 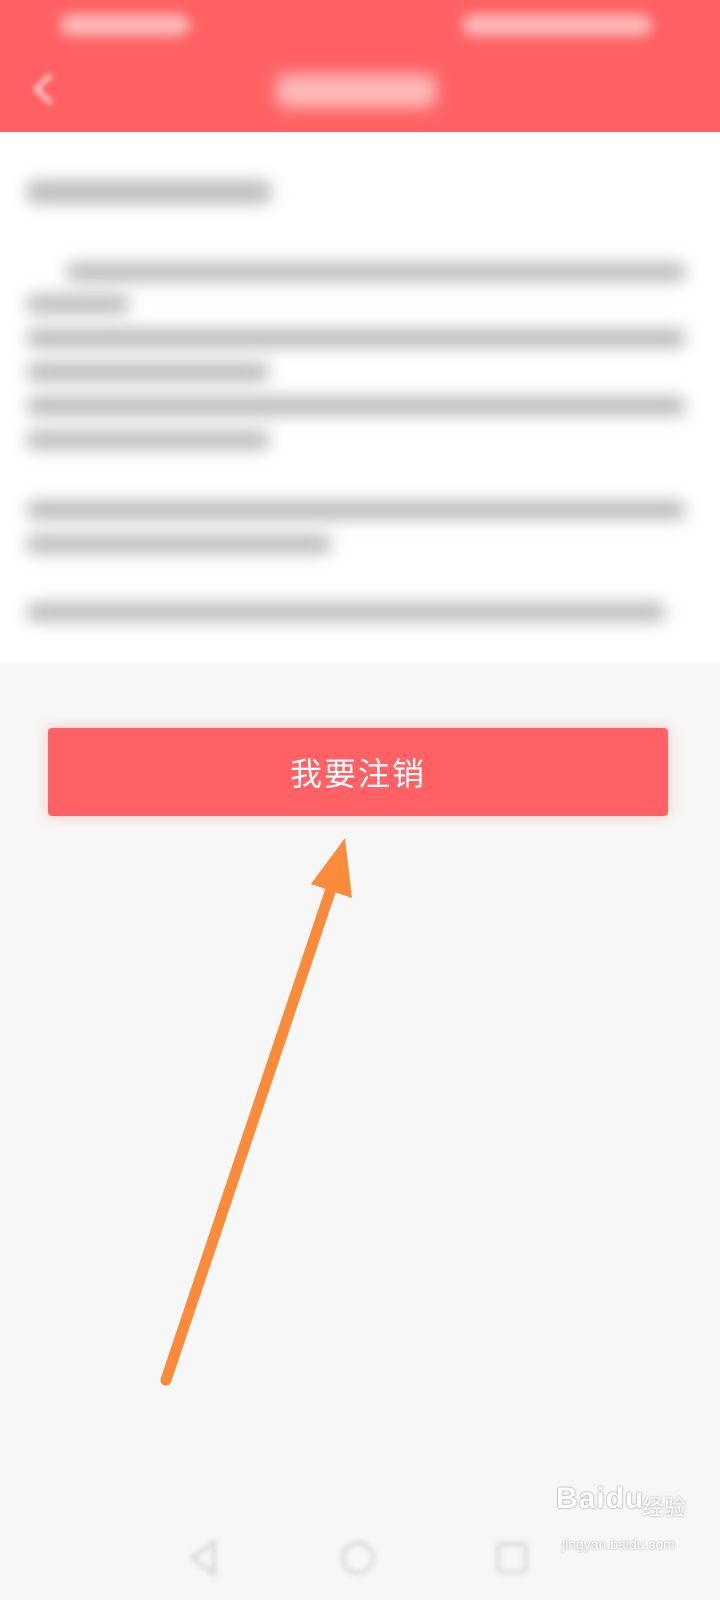 What do you see at coordinates (358, 1558) in the screenshot?
I see `circle-home-icon` at bounding box center [358, 1558].